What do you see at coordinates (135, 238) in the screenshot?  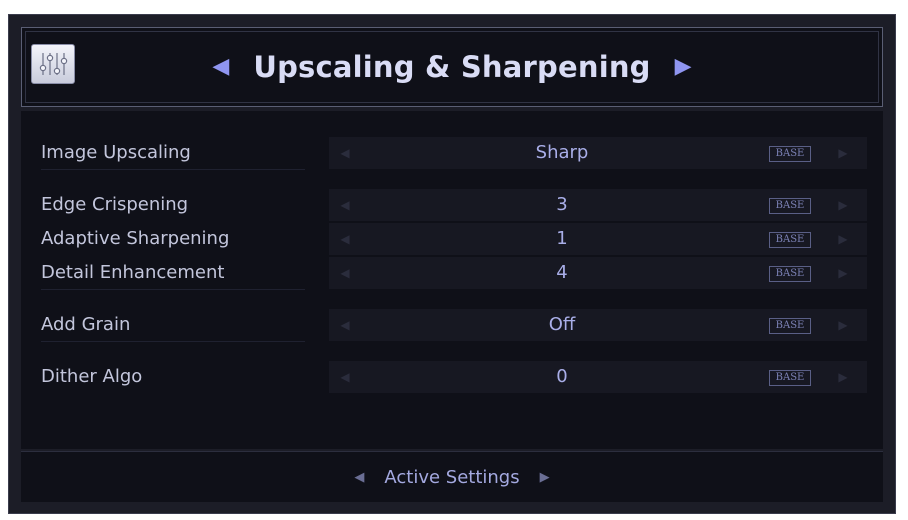 I see `setting-label: Adaptive Sharpening` at bounding box center [135, 238].